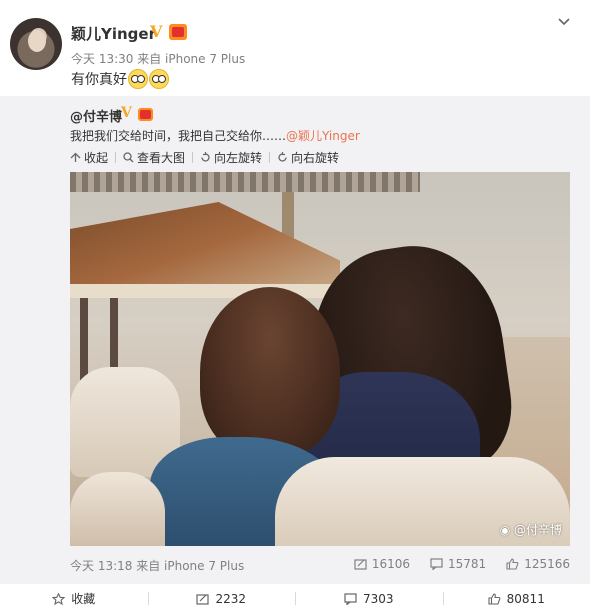  I want to click on mention-link: @颖儿Yinger, so click(323, 136).